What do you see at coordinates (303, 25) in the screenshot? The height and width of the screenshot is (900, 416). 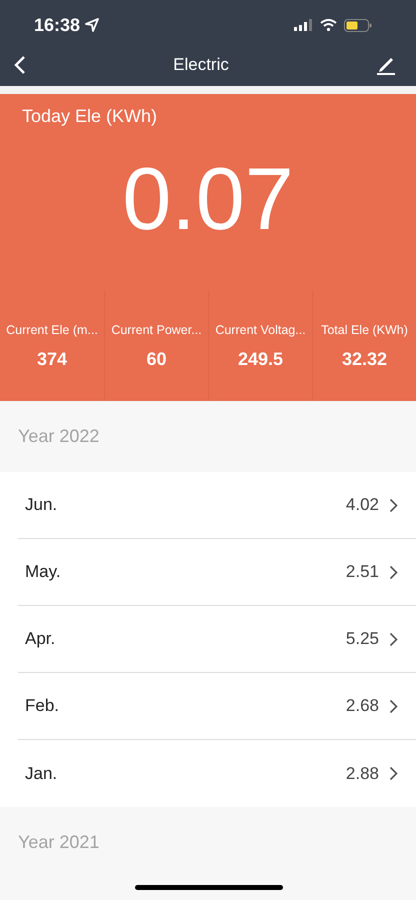 I see `signal-icon` at bounding box center [303, 25].